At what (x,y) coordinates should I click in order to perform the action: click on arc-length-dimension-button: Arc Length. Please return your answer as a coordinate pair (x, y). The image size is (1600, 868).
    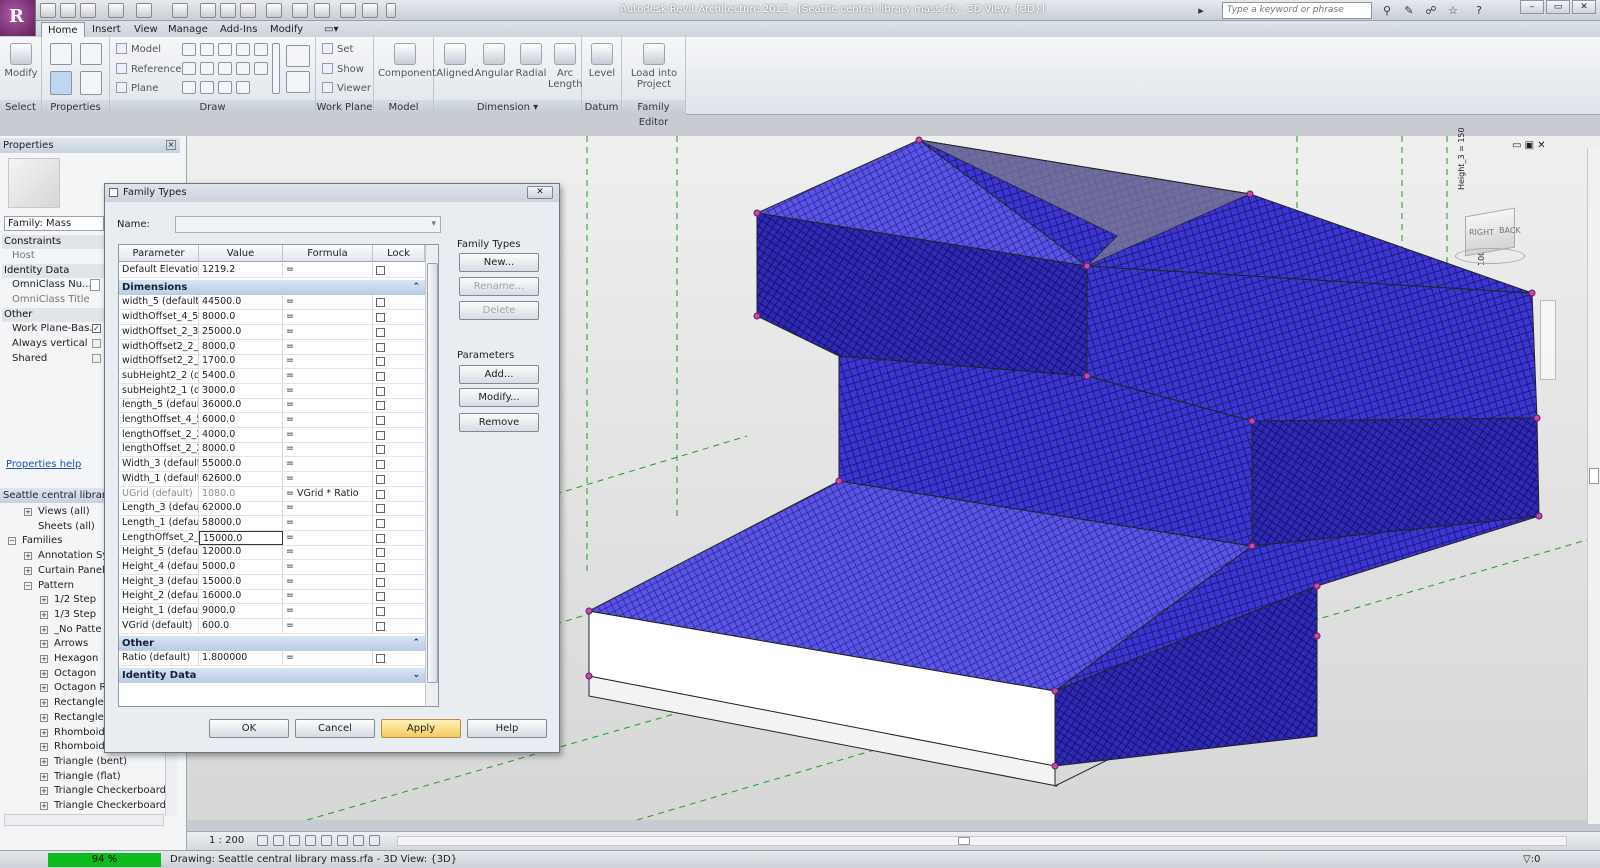
    Looking at the image, I should click on (565, 66).